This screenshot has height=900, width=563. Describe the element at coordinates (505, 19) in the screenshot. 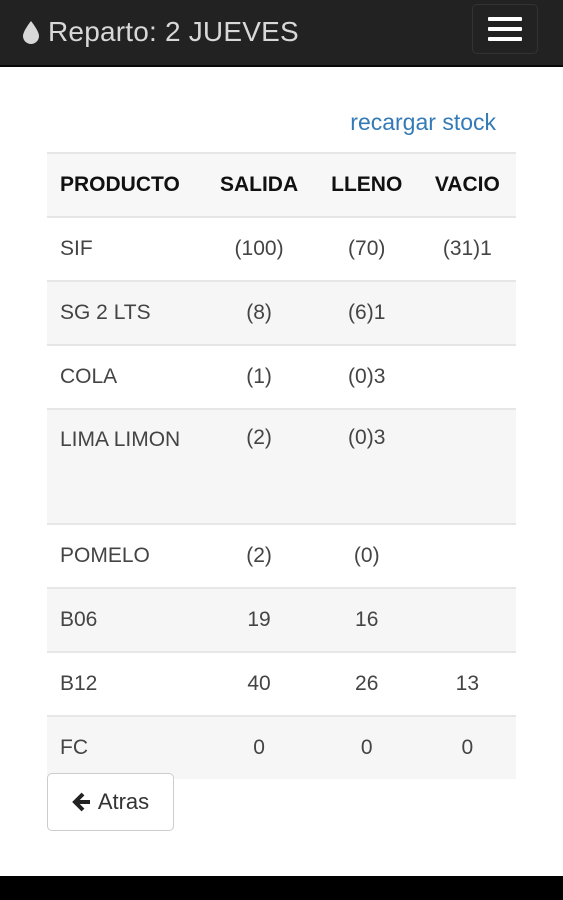

I see `hamburger-menu-icon` at that location.